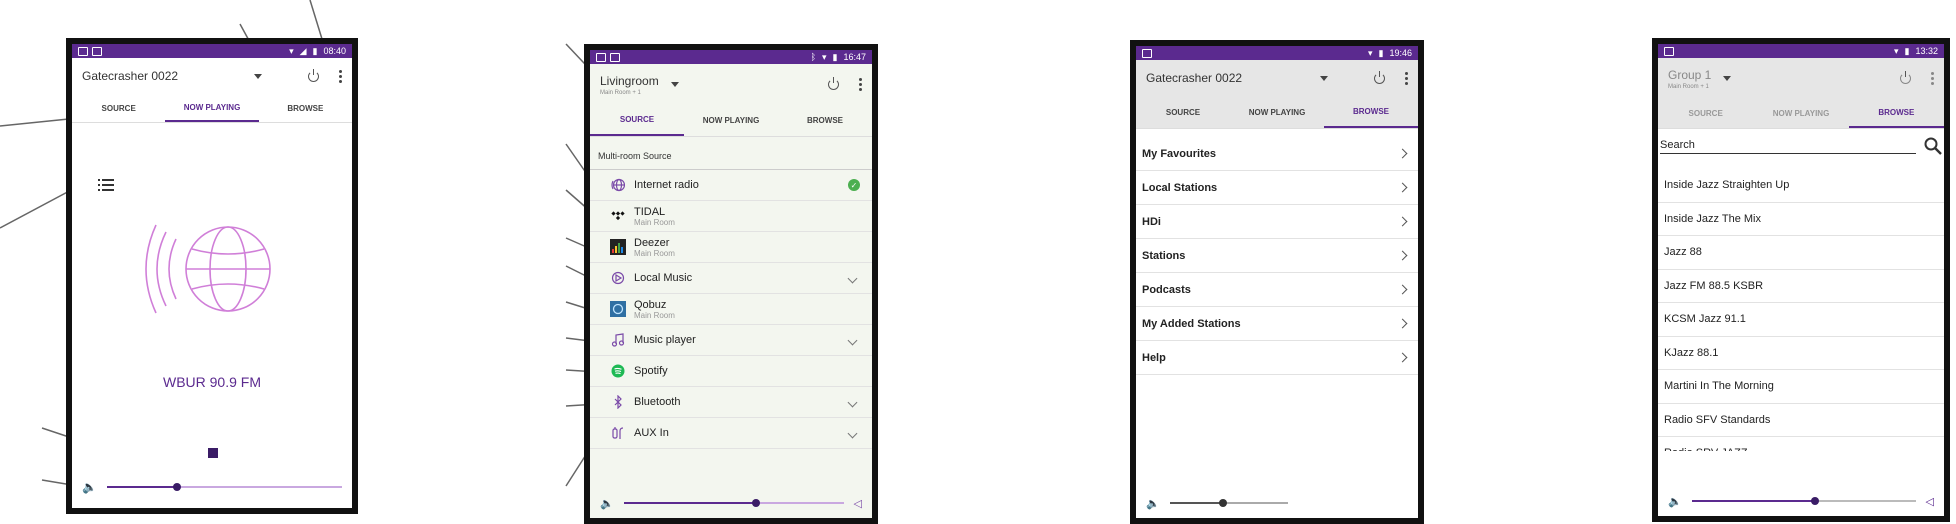  I want to click on source-item: Local Music, so click(731, 278).